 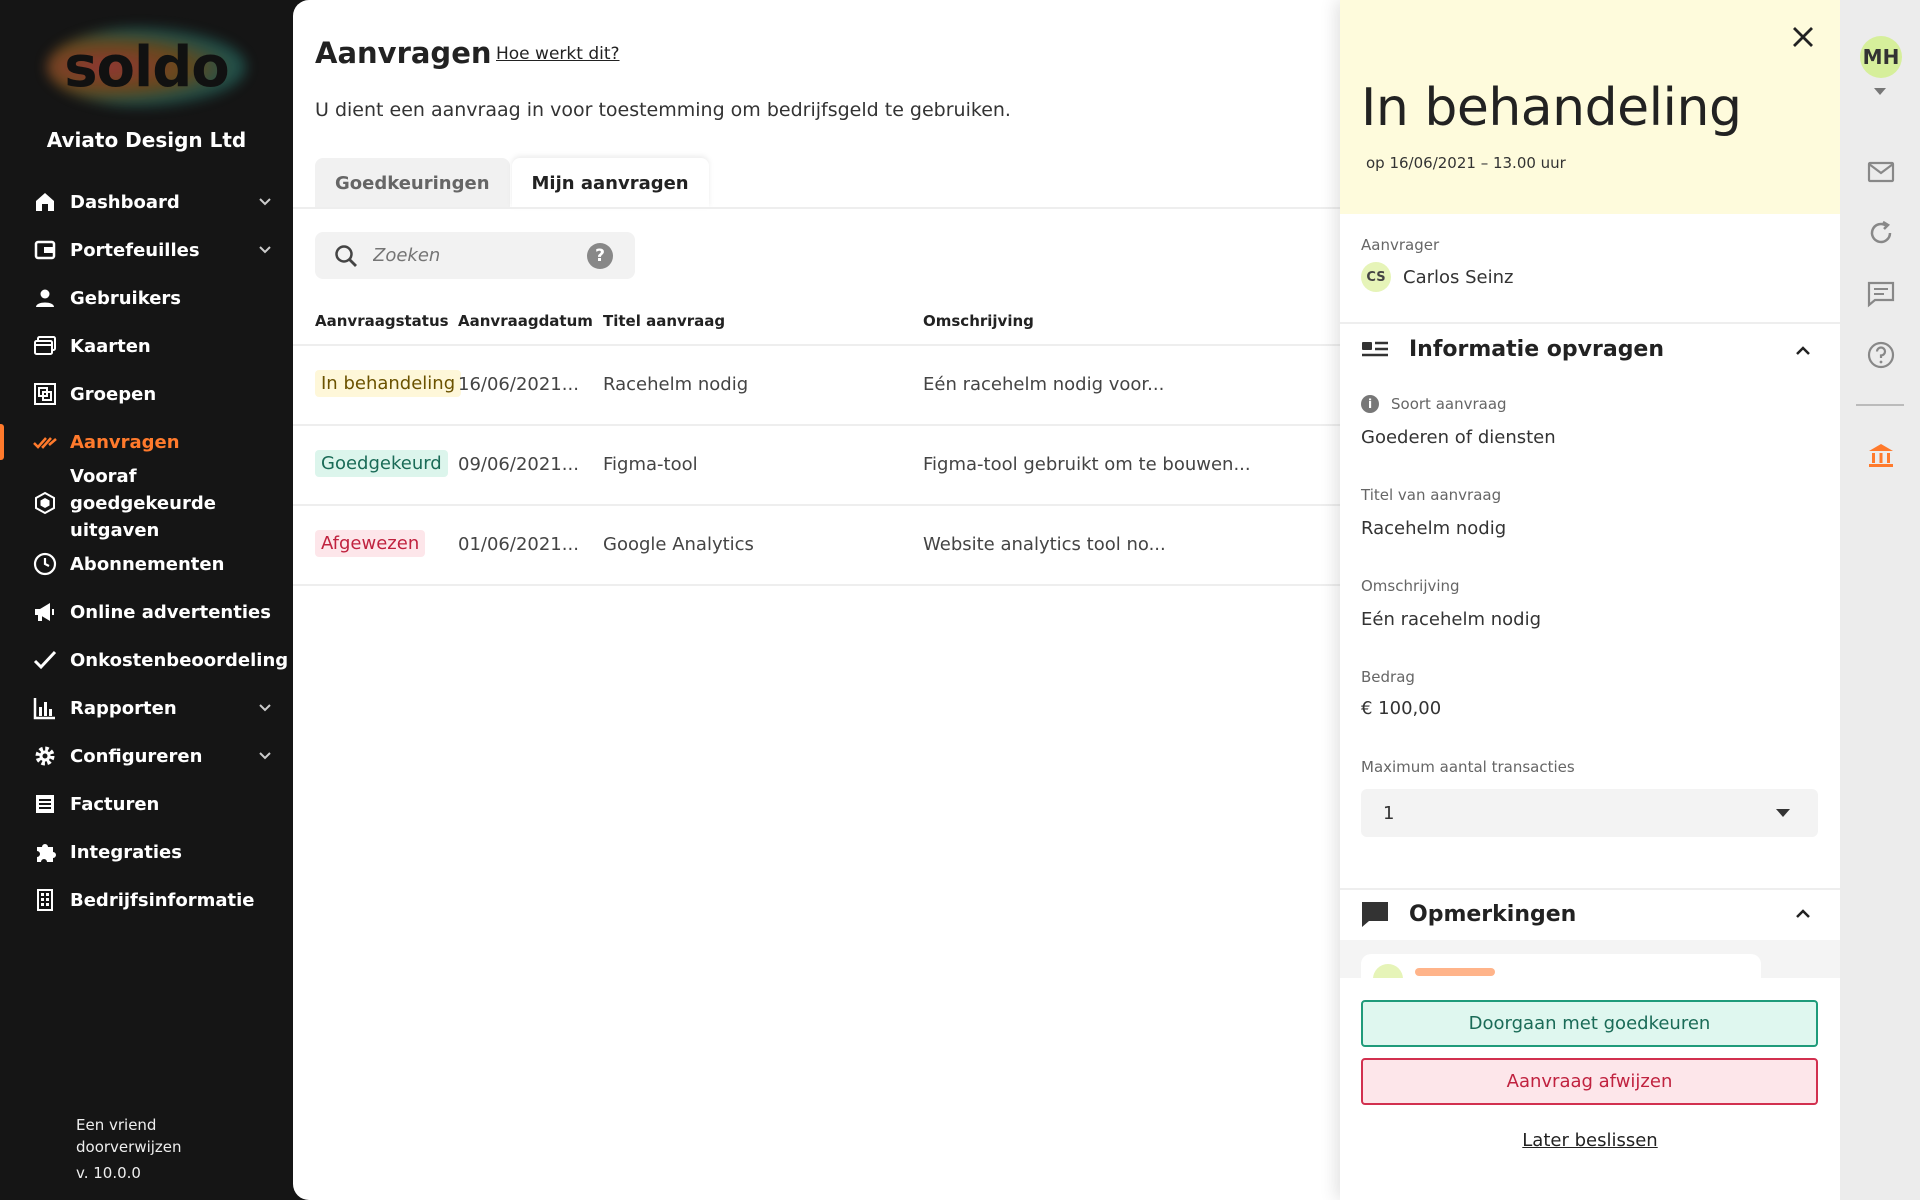 I want to click on status-badge: Goedgekeurd, so click(x=381, y=463).